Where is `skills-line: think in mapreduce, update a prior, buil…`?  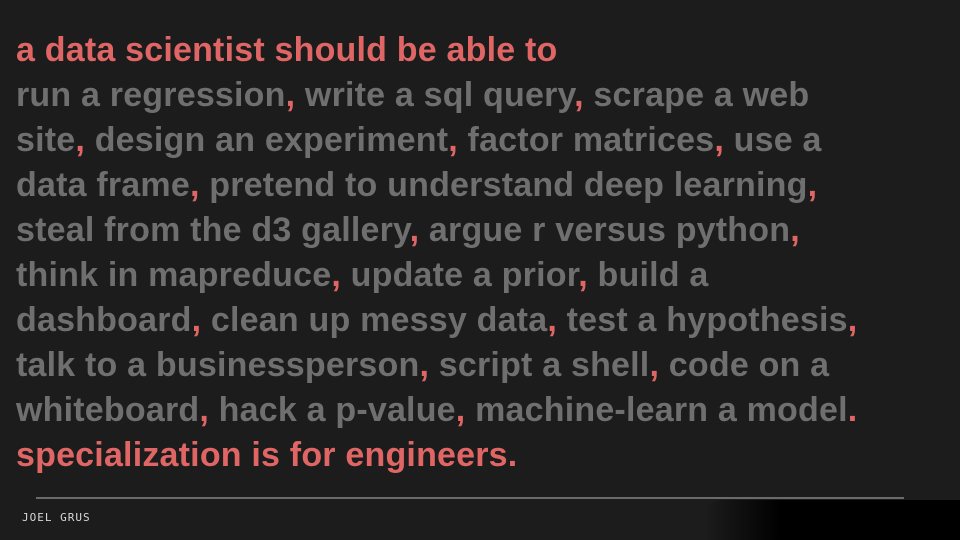
skills-line: think in mapreduce, update a prior, buil… is located at coordinates (486, 275).